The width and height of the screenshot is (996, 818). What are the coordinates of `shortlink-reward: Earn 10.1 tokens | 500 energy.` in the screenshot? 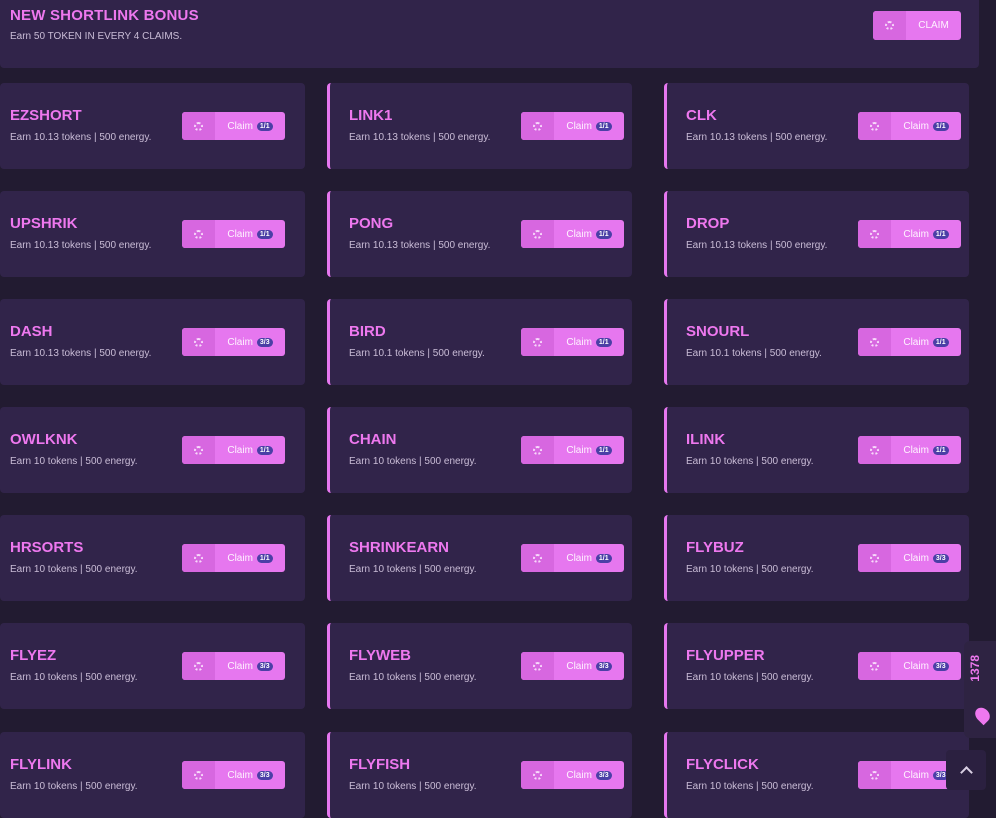 It's located at (754, 353).